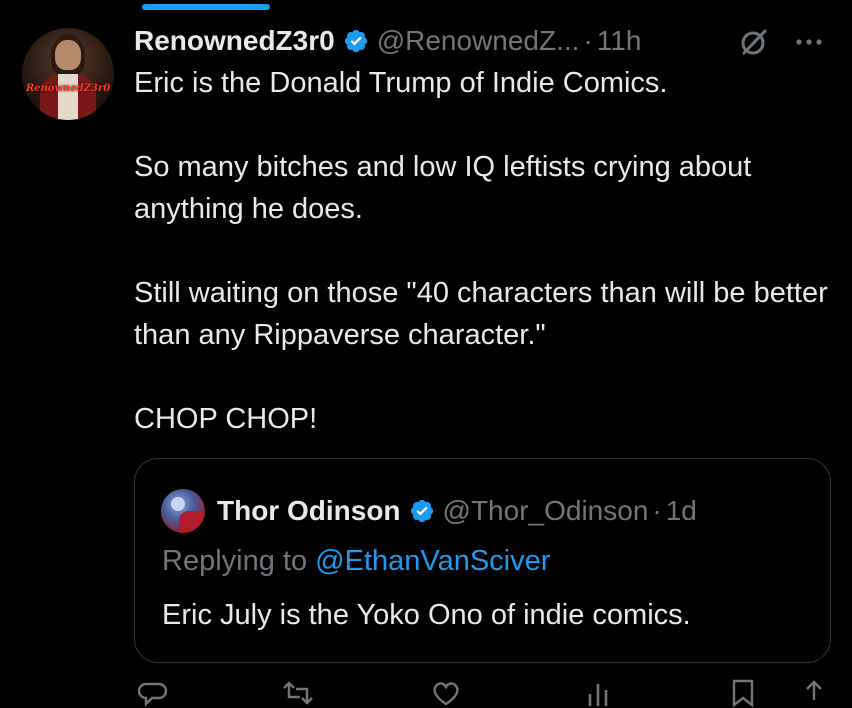 This screenshot has height=708, width=852. I want to click on author-name: RenownedZ3r0, so click(234, 41).